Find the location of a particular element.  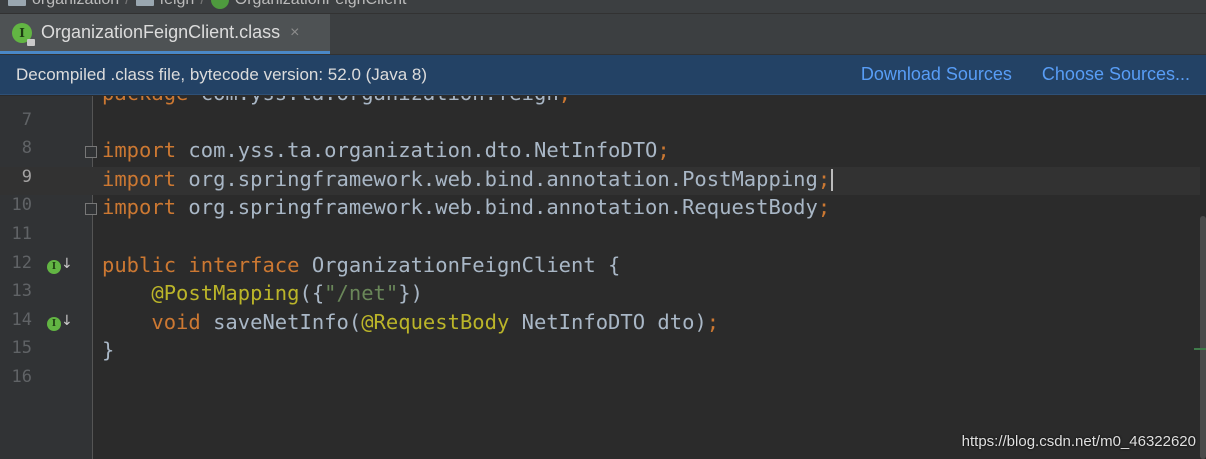

code-token: } is located at coordinates (108, 350).